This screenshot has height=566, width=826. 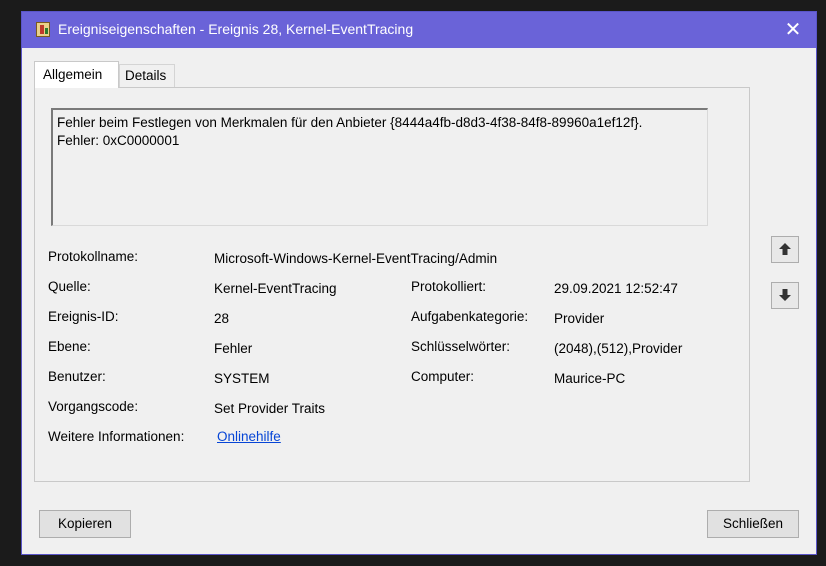 What do you see at coordinates (753, 524) in the screenshot?
I see `close-button: Schließen` at bounding box center [753, 524].